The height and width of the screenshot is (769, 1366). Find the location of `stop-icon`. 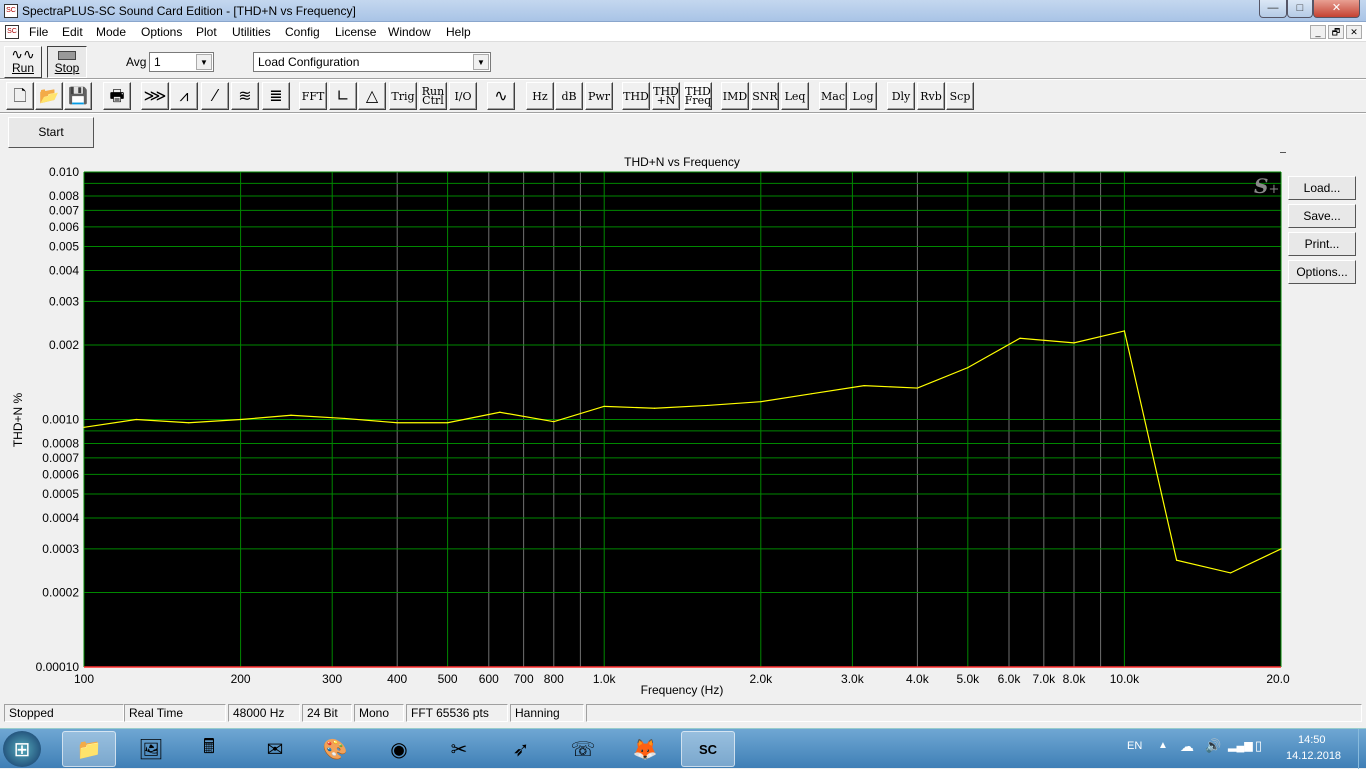

stop-icon is located at coordinates (67, 55).